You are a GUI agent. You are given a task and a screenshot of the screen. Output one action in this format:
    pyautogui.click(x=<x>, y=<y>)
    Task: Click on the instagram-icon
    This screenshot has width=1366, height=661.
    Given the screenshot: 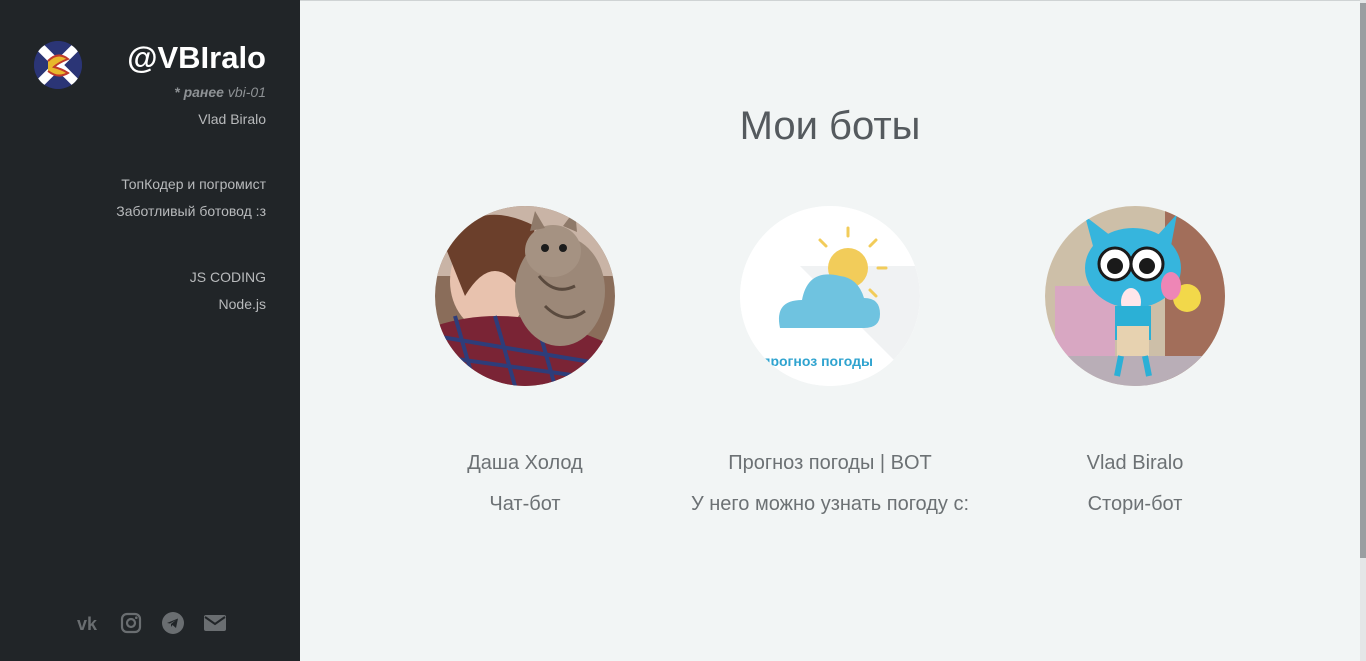 What is the action you would take?
    pyautogui.click(x=131, y=623)
    